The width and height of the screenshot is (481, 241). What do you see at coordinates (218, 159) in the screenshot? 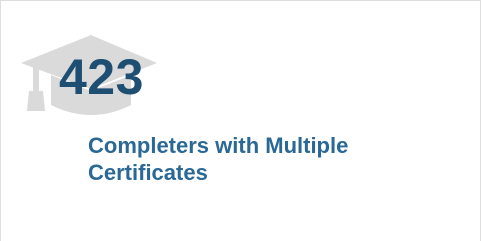
I see `stat-label: Completers with Multiple Certificates` at bounding box center [218, 159].